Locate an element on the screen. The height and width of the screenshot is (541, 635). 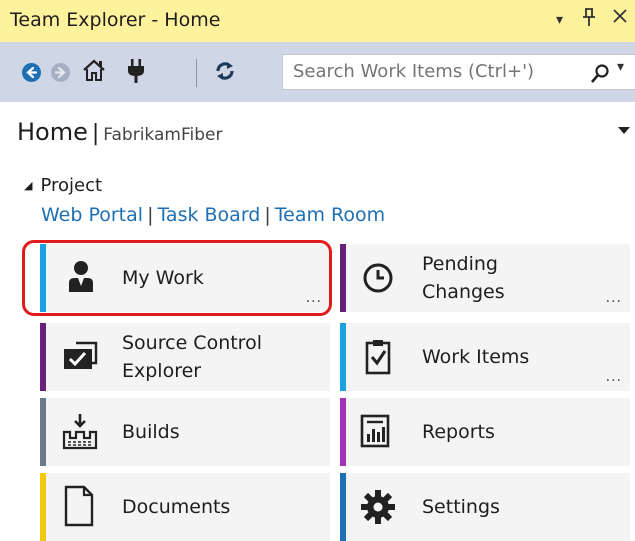
tile-documents: Documents is located at coordinates (185, 507).